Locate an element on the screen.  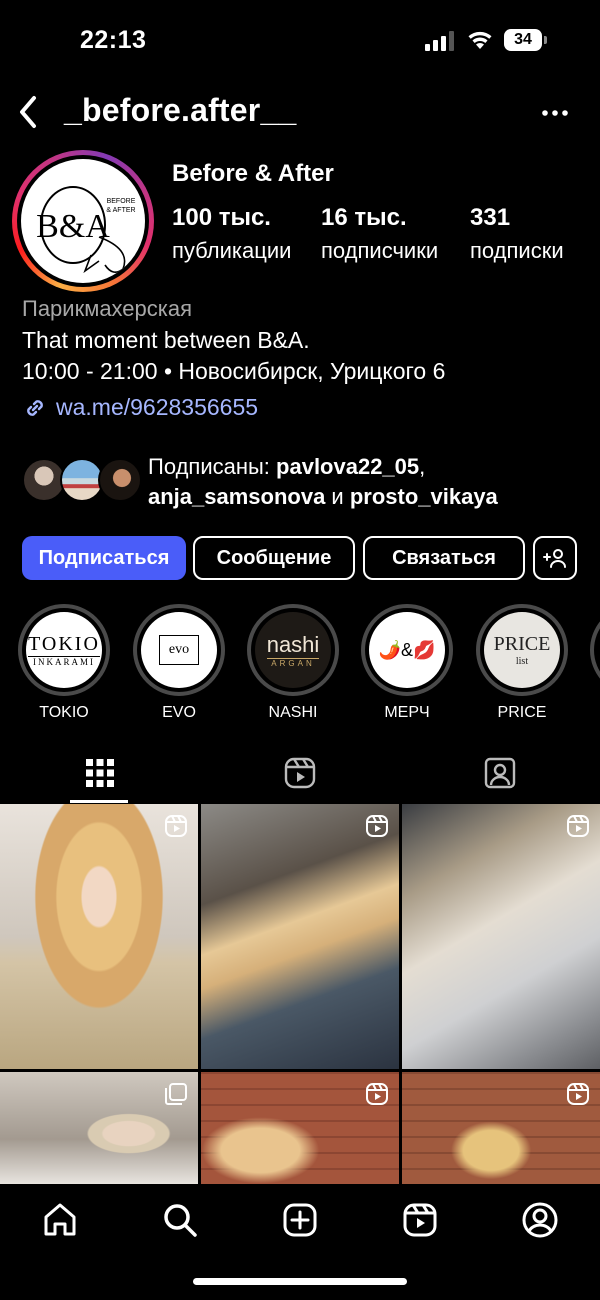
svg-text: BEFORE is located at coordinates (121, 201).